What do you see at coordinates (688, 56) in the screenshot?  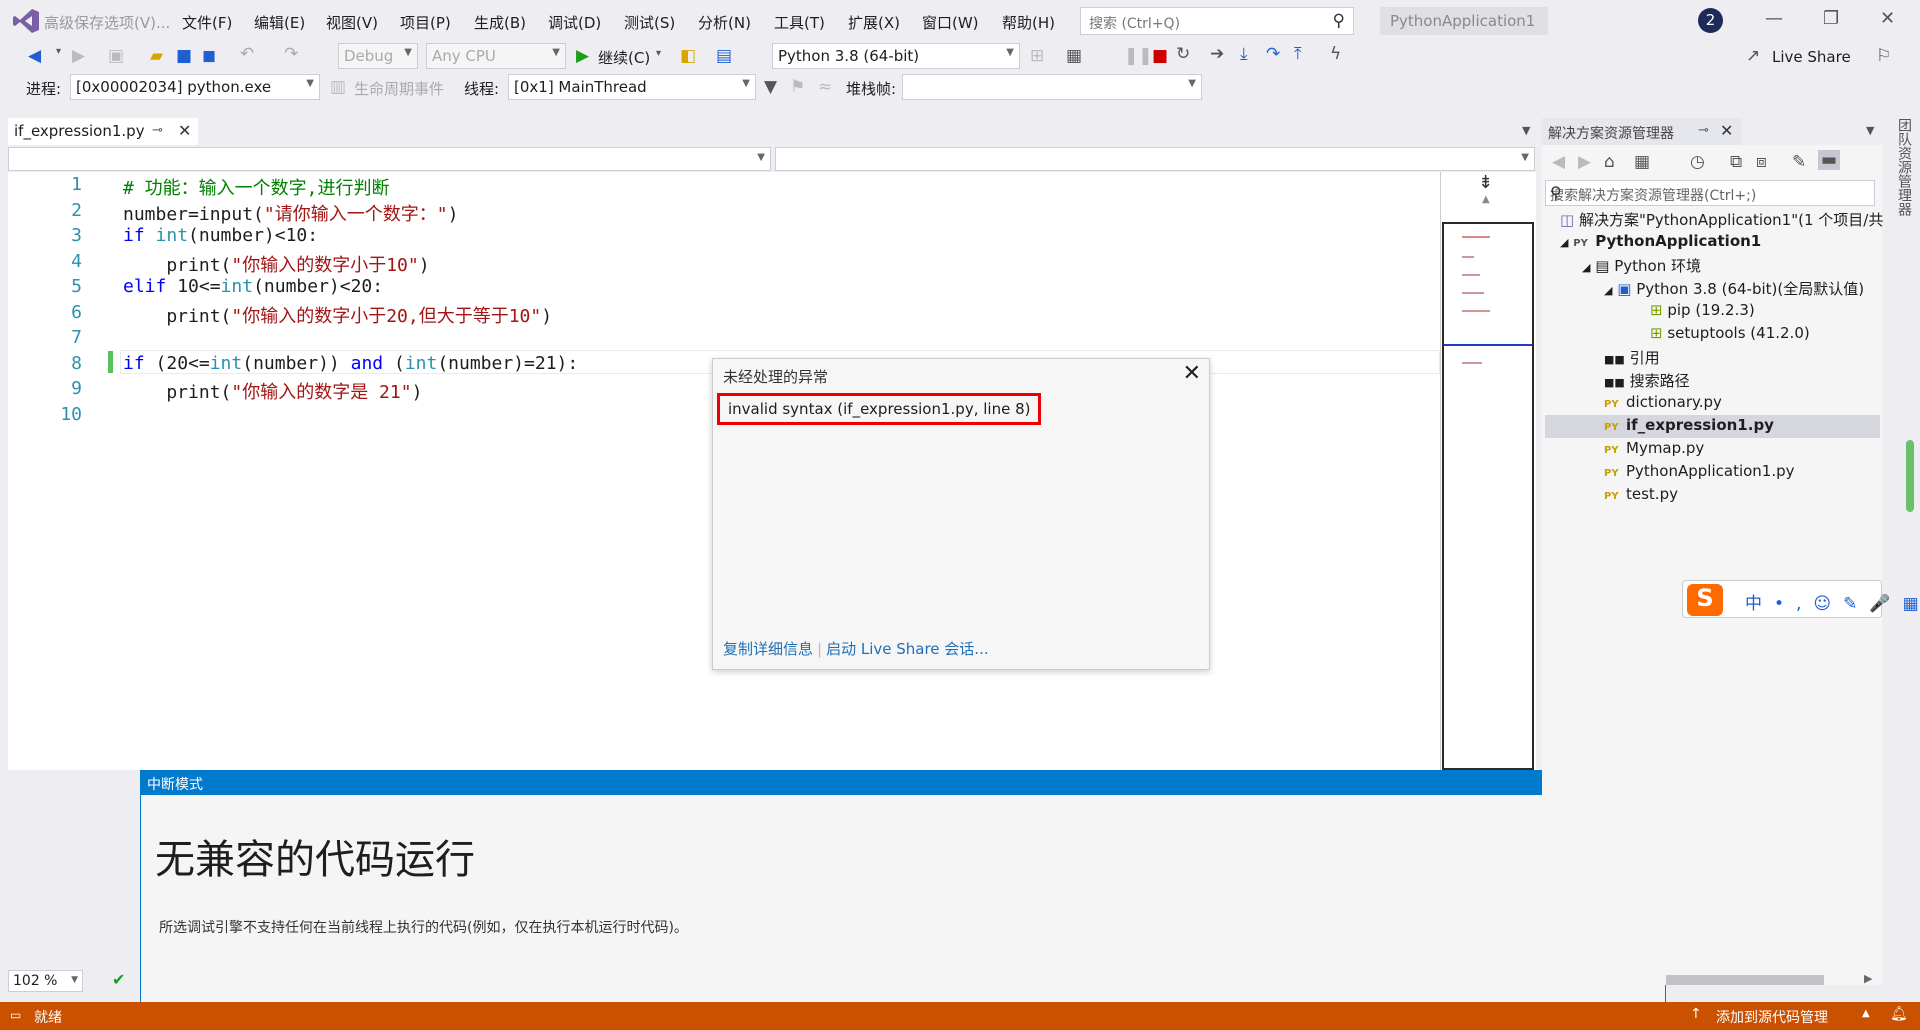 I see `process-icon: ◧` at bounding box center [688, 56].